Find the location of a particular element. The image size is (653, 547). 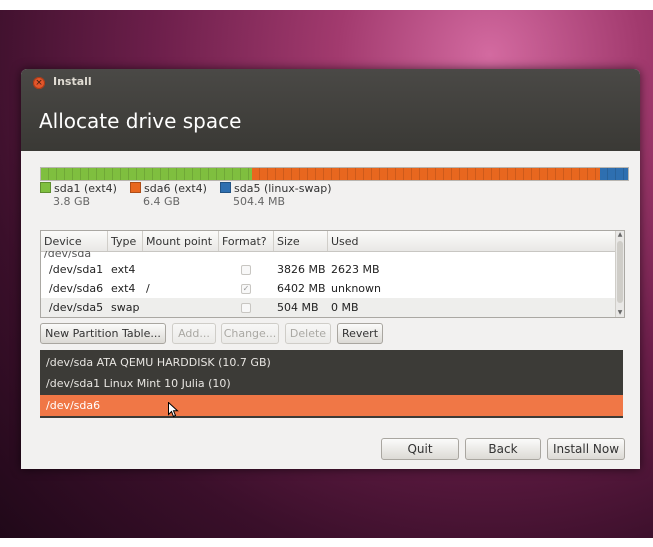

list-item-label: /dev/sda6 is located at coordinates (73, 405).